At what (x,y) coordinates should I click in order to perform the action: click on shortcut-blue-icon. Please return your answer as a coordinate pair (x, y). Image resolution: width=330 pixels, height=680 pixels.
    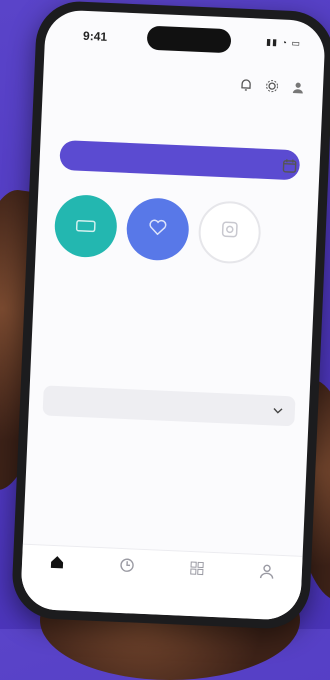
    Looking at the image, I should click on (157, 229).